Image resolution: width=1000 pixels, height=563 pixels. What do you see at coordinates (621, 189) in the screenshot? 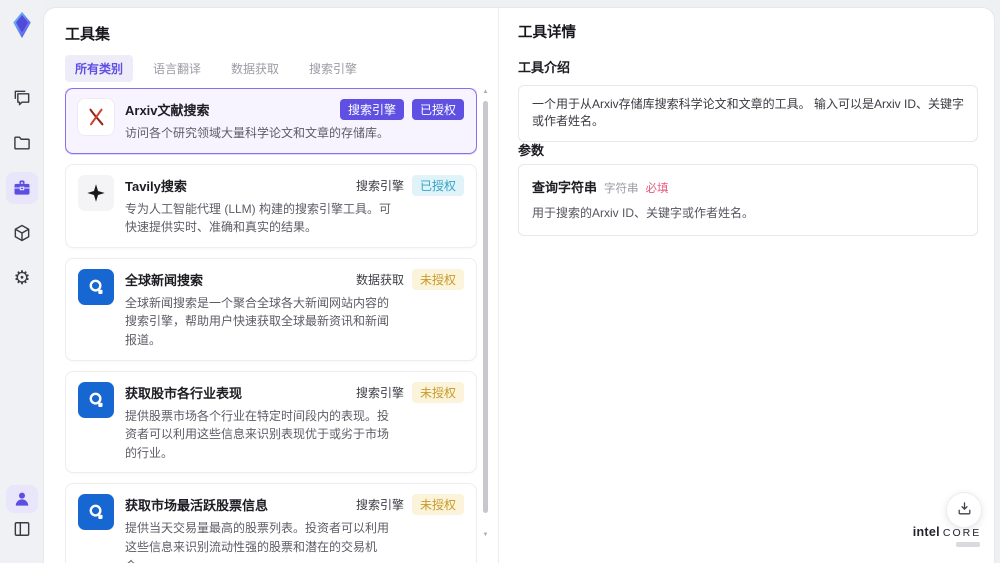
I see `param-type: 字符串` at bounding box center [621, 189].